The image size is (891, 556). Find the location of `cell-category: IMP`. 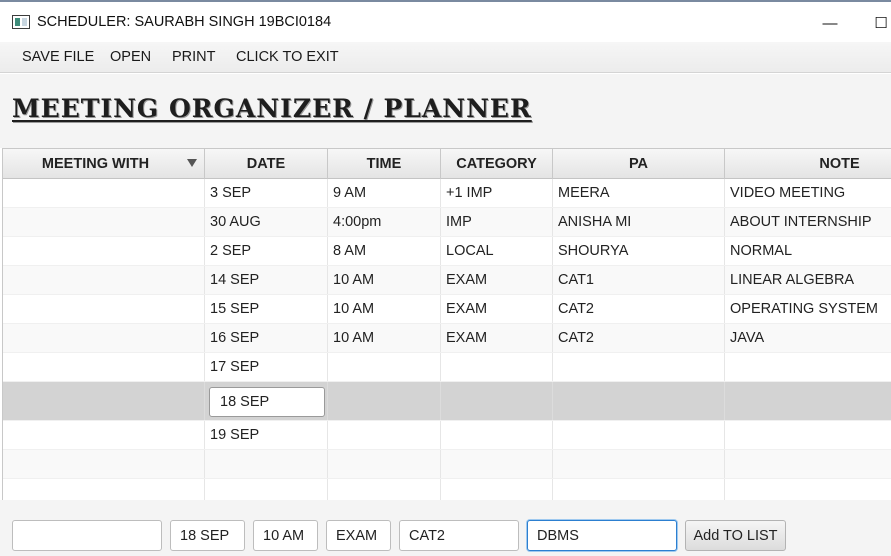

cell-category: IMP is located at coordinates (497, 222).